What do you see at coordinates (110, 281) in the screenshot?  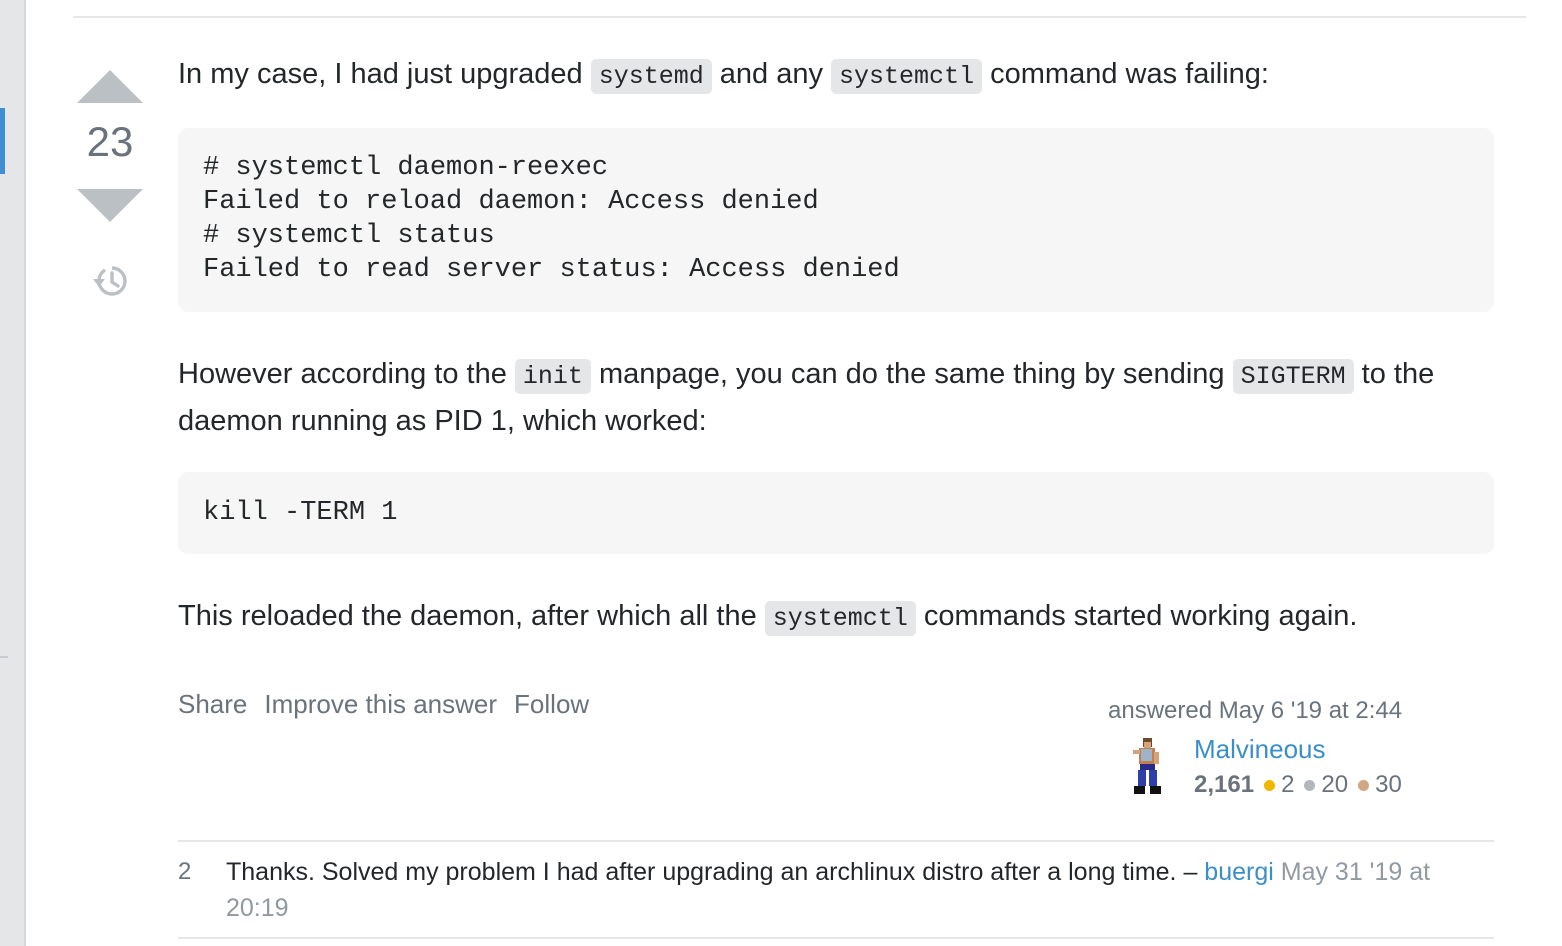 I see `history-icon` at bounding box center [110, 281].